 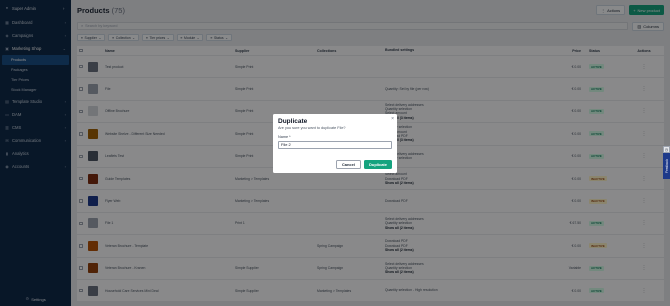 I want to click on dialog-title: Duplicate, so click(x=293, y=121).